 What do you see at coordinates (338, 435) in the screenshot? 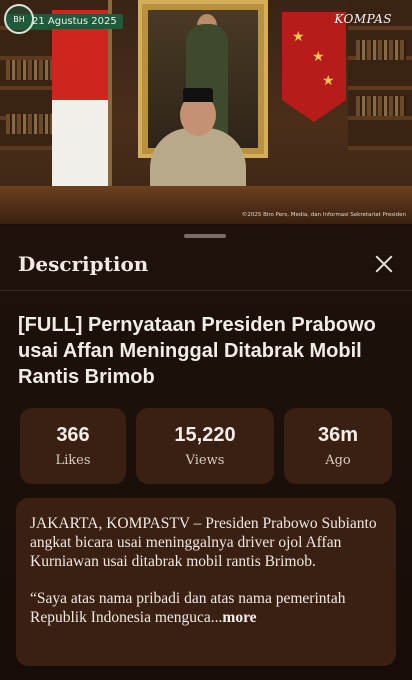
I see `age-value: 36m` at bounding box center [338, 435].